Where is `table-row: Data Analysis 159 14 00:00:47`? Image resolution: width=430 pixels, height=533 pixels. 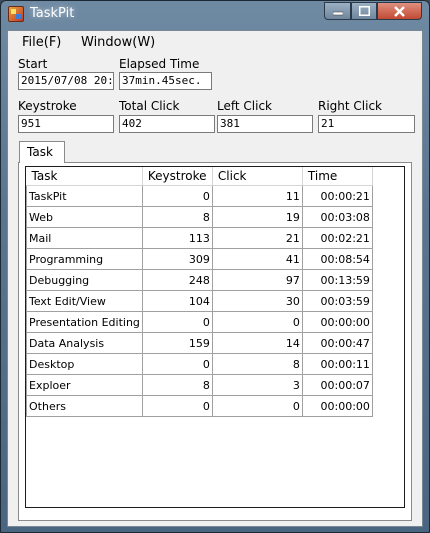 table-row: Data Analysis 159 14 00:00:47 is located at coordinates (199, 343).